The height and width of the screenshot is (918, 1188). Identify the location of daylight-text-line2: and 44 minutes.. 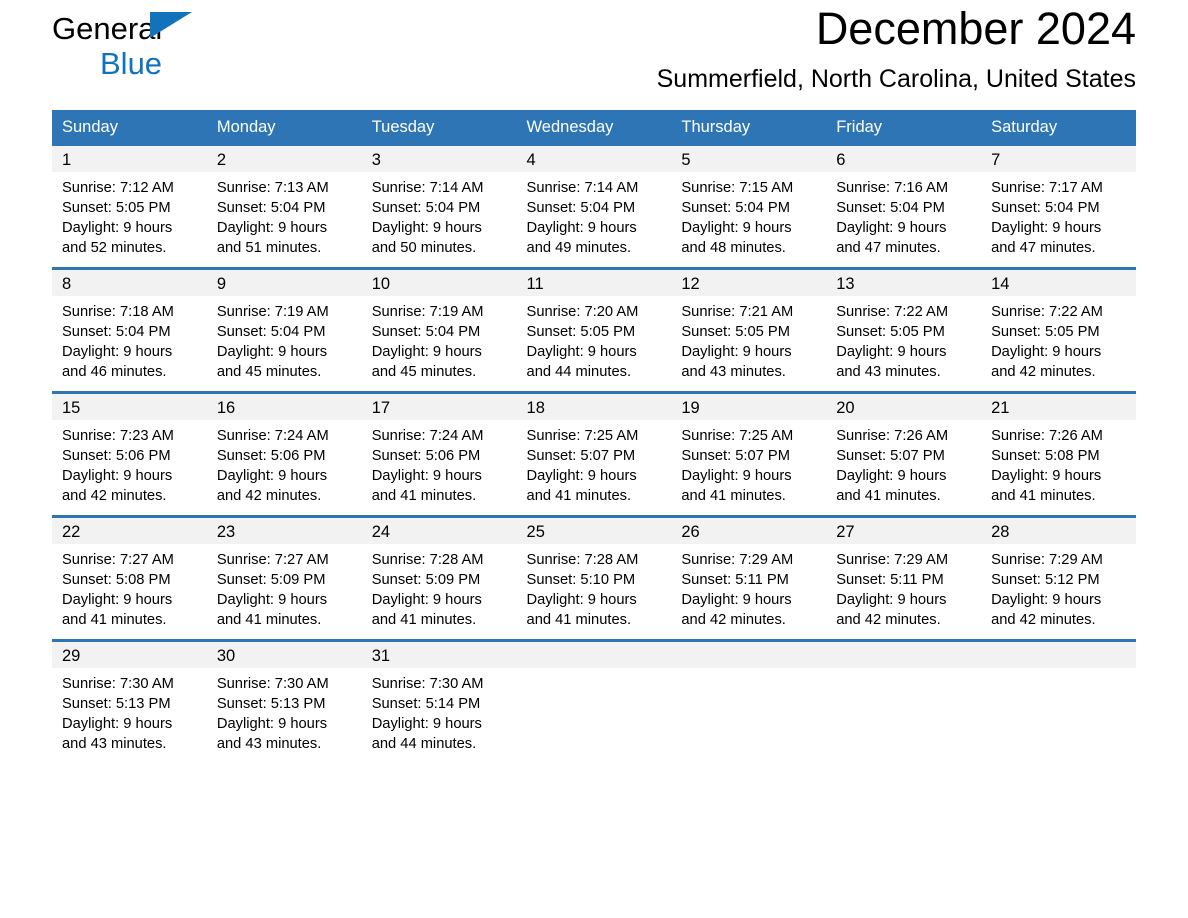
(579, 372).